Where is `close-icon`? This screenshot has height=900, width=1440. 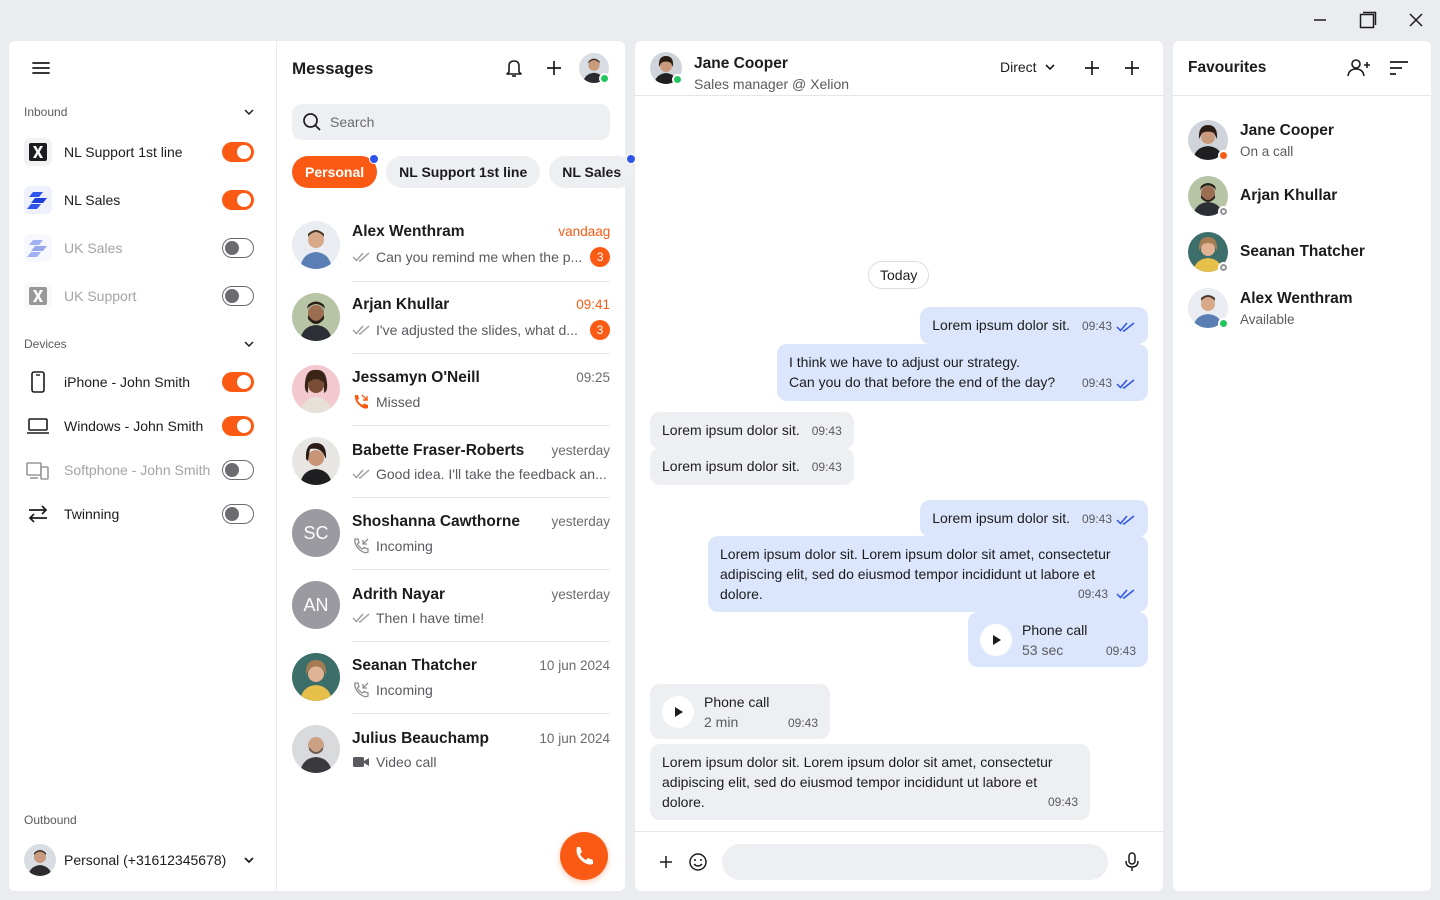 close-icon is located at coordinates (1416, 20).